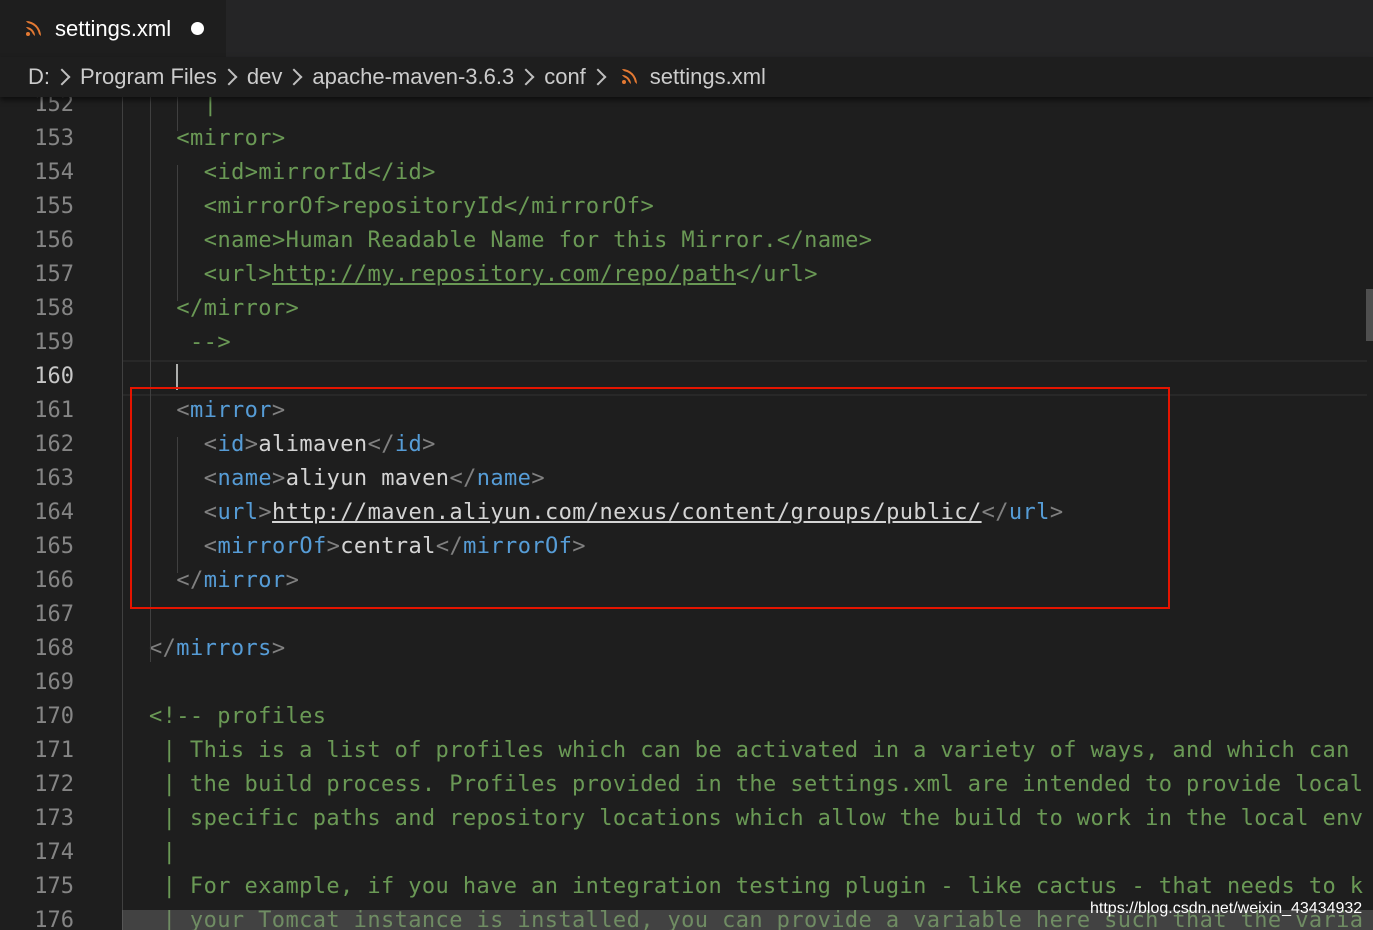  What do you see at coordinates (238, 274) in the screenshot?
I see `token-com: <url>` at bounding box center [238, 274].